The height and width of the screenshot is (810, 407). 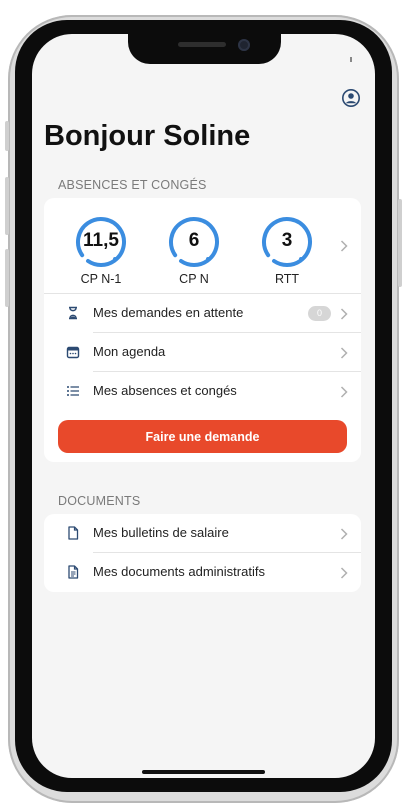 What do you see at coordinates (132, 185) in the screenshot?
I see `absences-section-title: ABSENCES ET CONGÉS` at bounding box center [132, 185].